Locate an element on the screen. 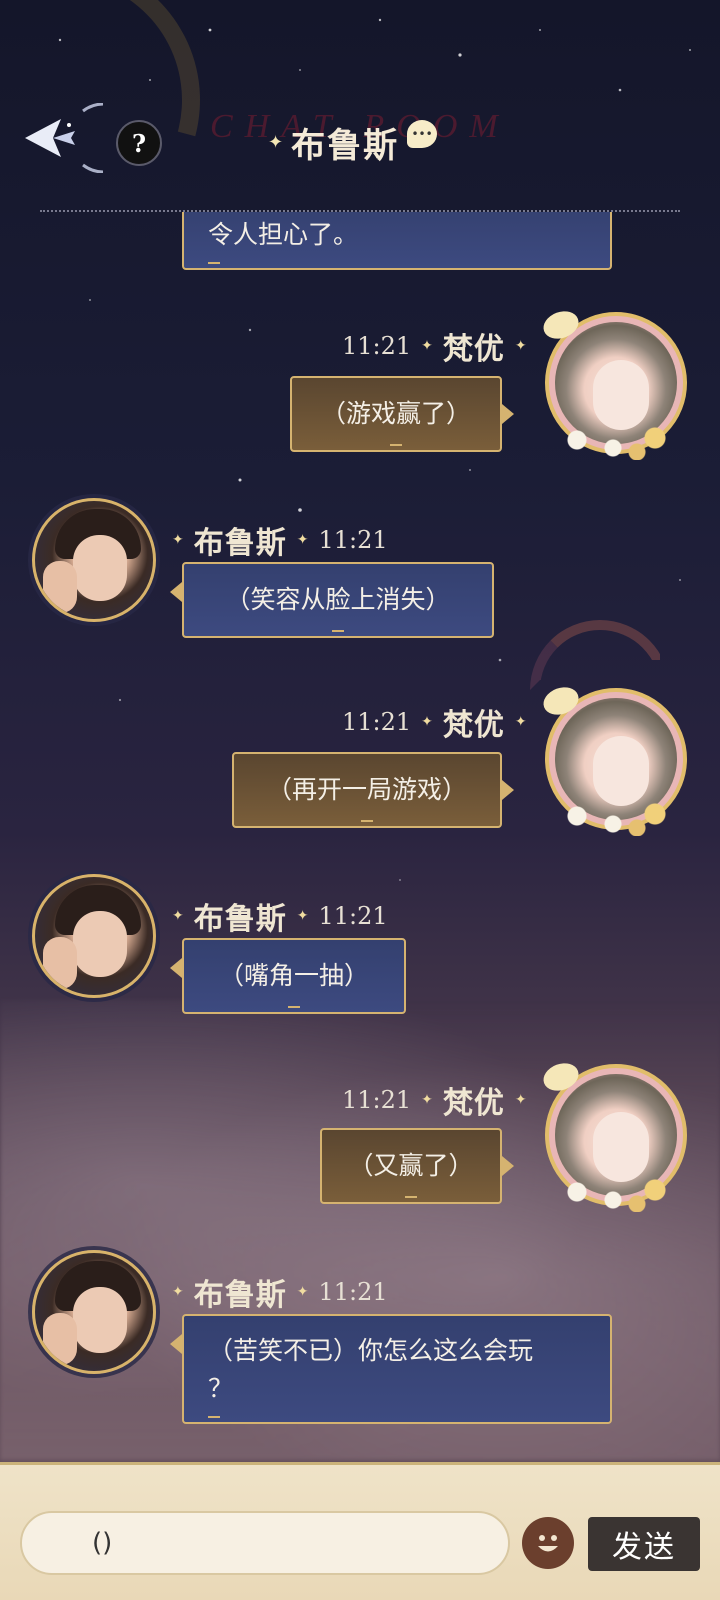 The image size is (720, 1600). input-bar: () 发送 is located at coordinates (360, 1531).